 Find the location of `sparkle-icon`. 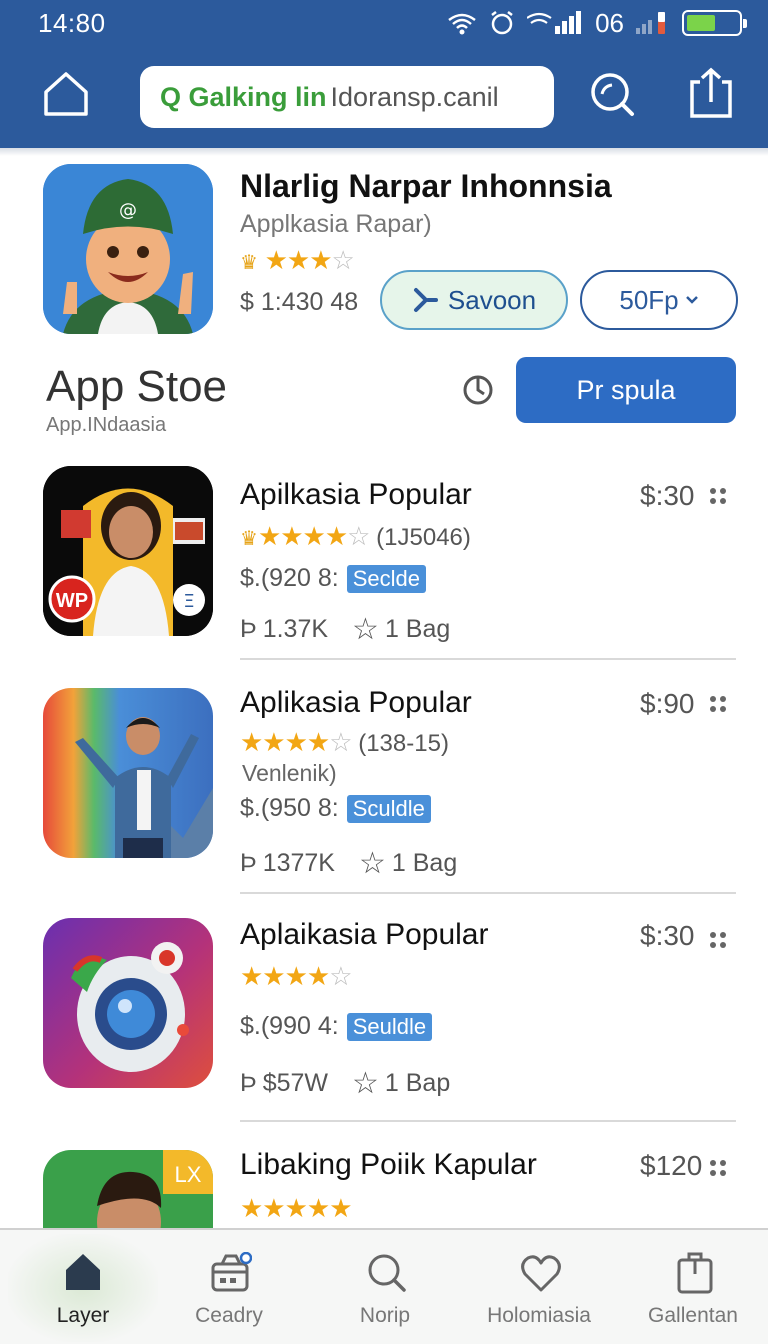

sparkle-icon is located at coordinates (425, 300).